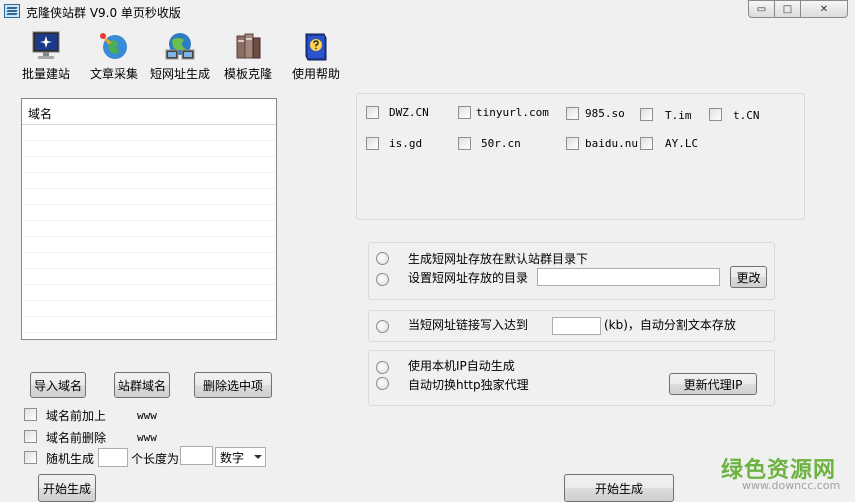 This screenshot has height=502, width=855. What do you see at coordinates (791, 485) in the screenshot?
I see `watermark-url: www.downcc.com` at bounding box center [791, 485].